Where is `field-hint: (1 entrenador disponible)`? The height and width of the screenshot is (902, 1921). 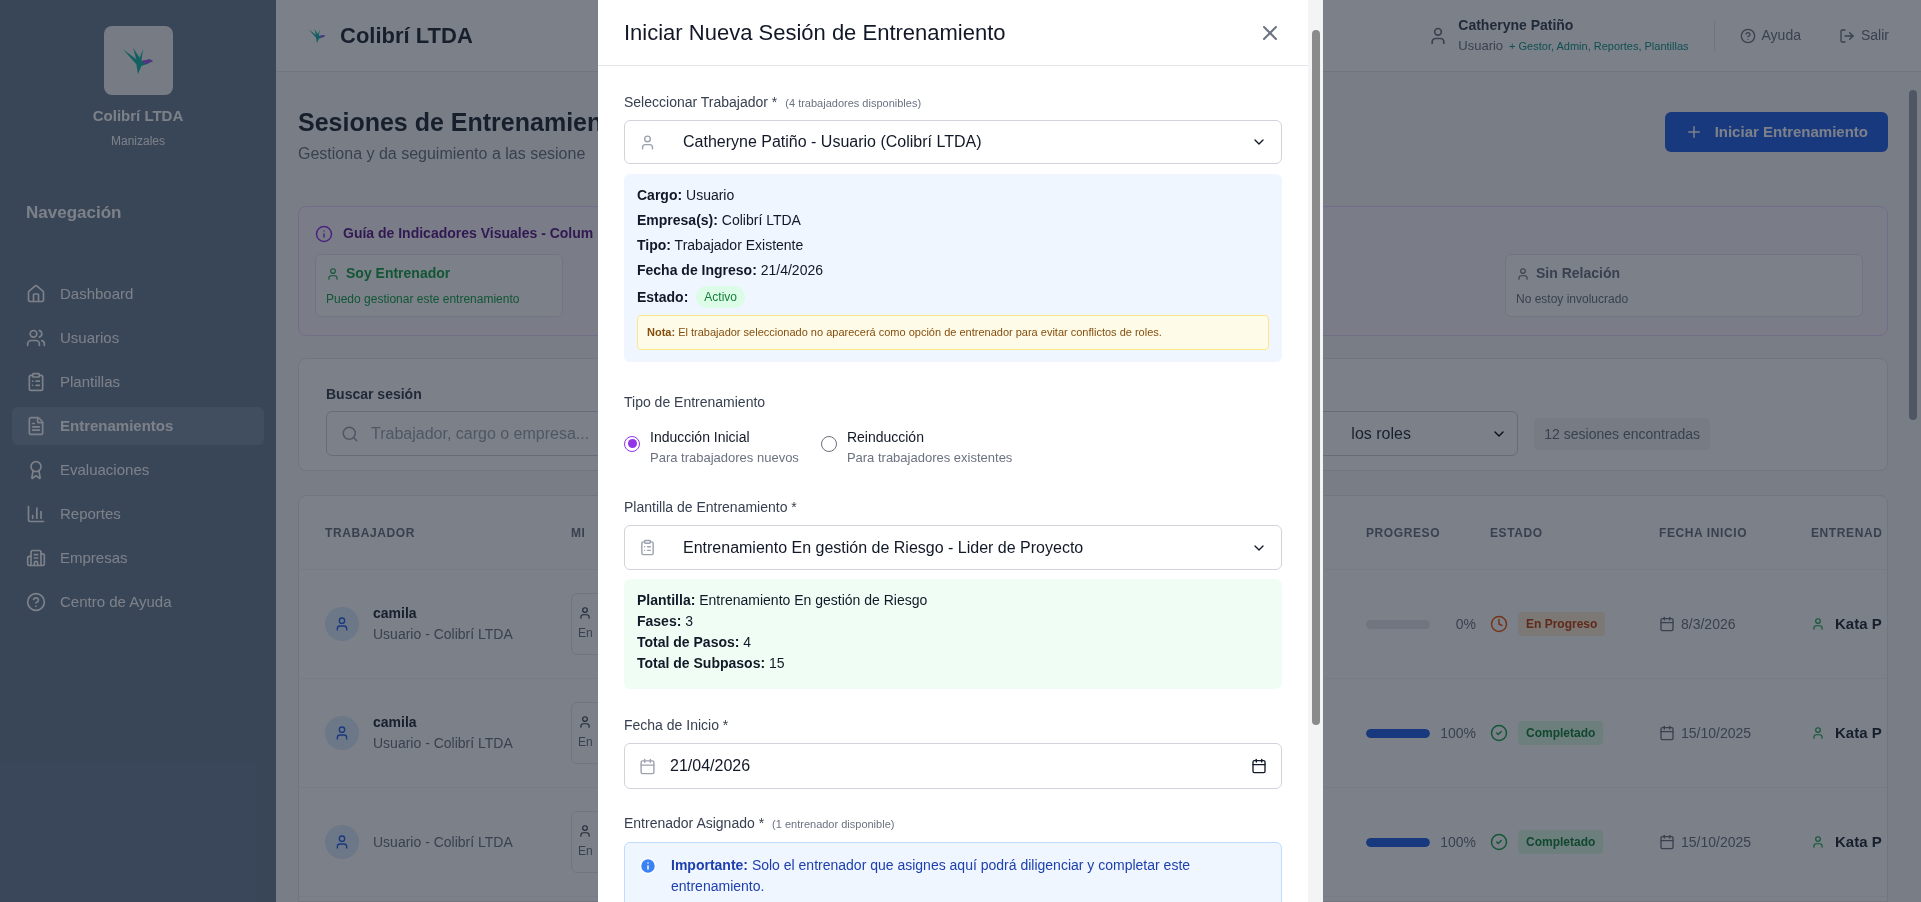 field-hint: (1 entrenador disponible) is located at coordinates (833, 824).